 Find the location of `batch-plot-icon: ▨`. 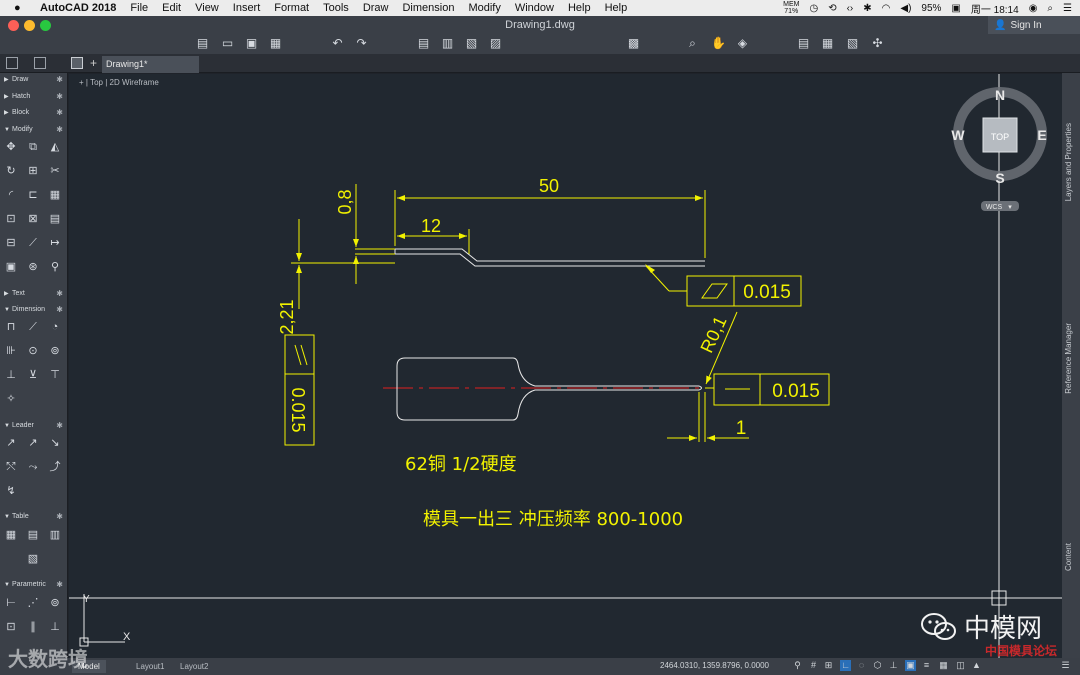

batch-plot-icon: ▨ is located at coordinates (495, 43).